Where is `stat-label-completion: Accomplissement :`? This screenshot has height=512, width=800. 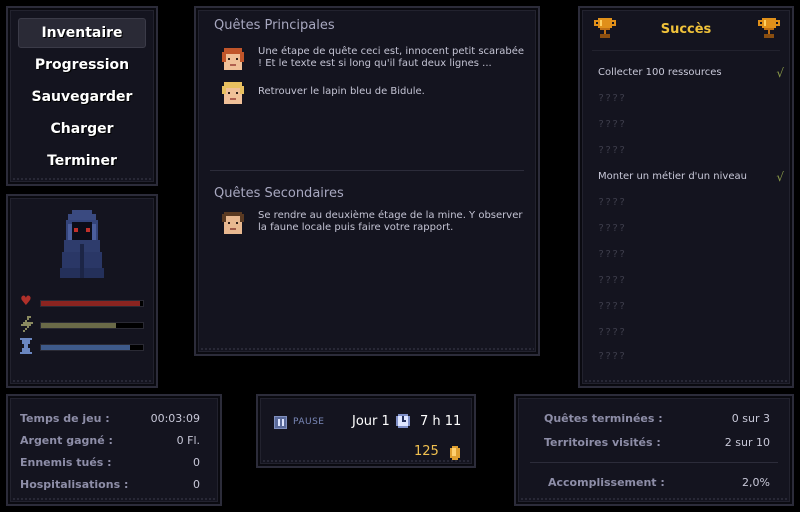 stat-label-completion: Accomplissement : is located at coordinates (606, 482).